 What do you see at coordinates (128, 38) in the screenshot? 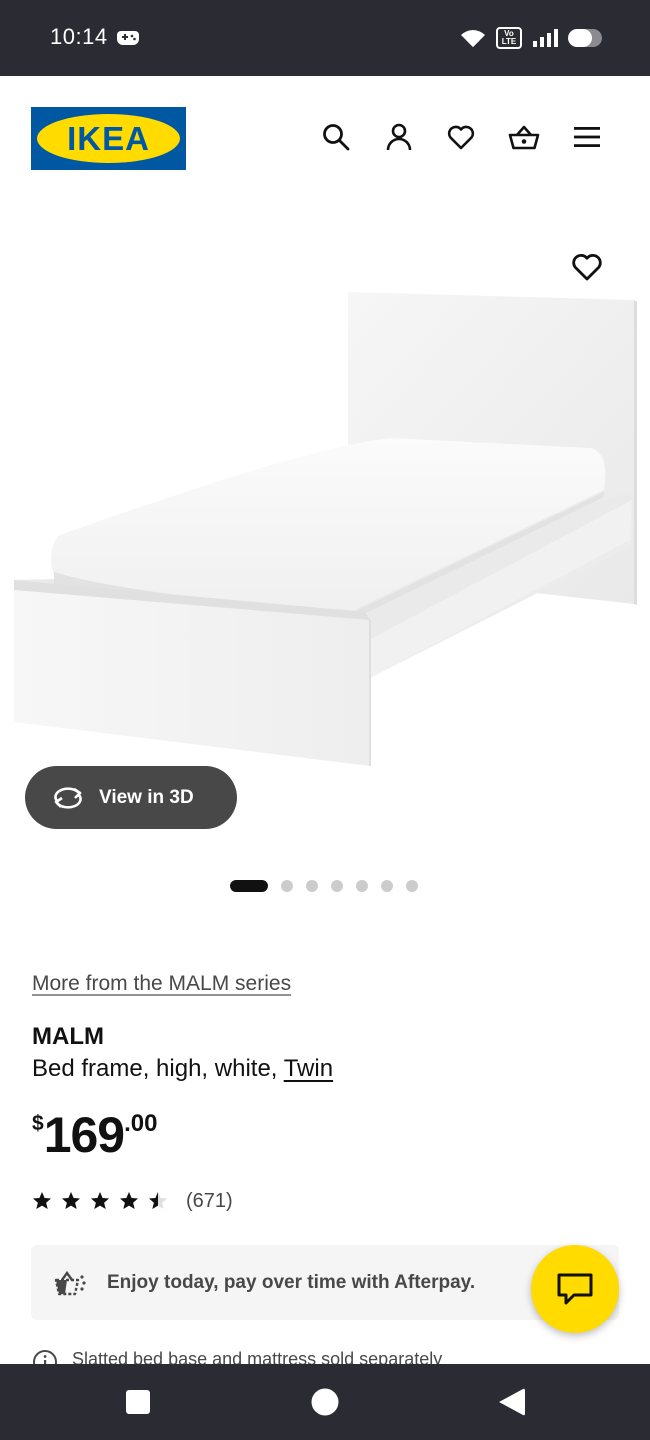
I see `game-controller-icon` at bounding box center [128, 38].